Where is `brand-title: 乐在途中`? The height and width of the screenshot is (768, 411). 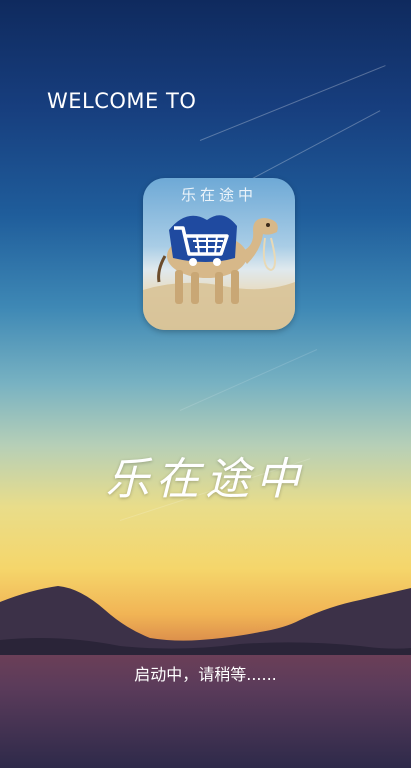
brand-title: 乐在途中 is located at coordinates (205, 479).